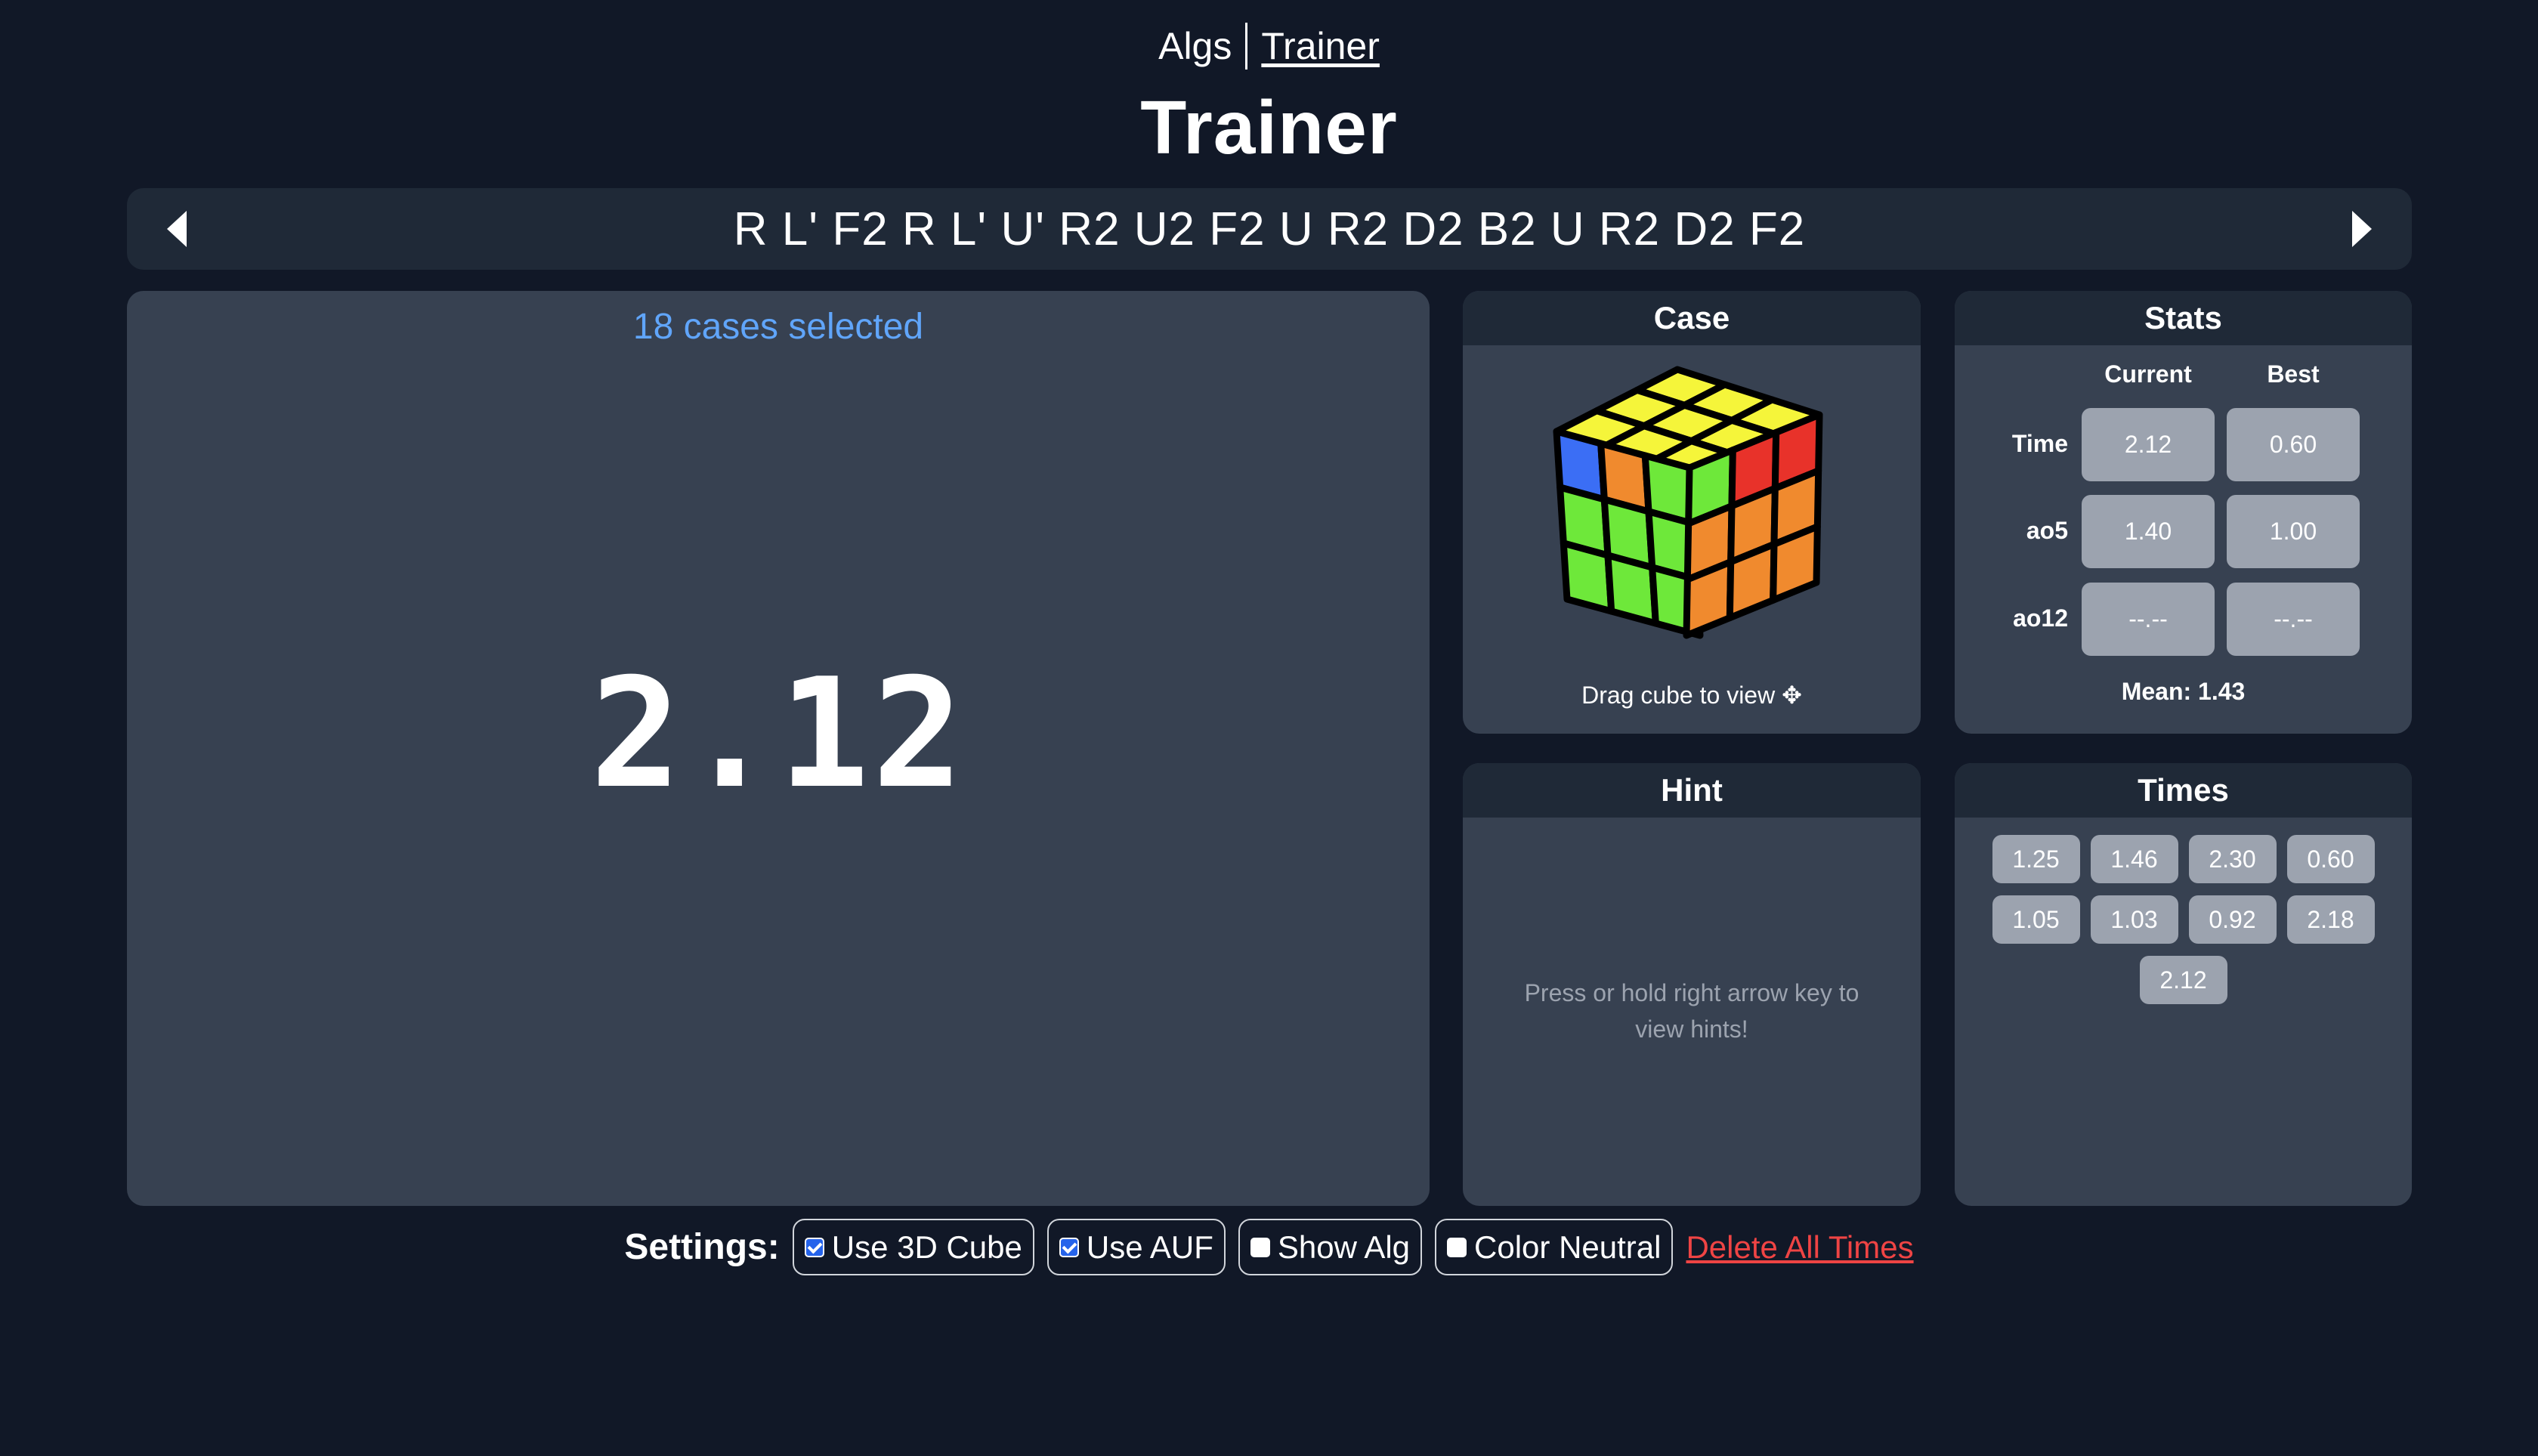  I want to click on setting-label: Use 3D Cube, so click(926, 1247).